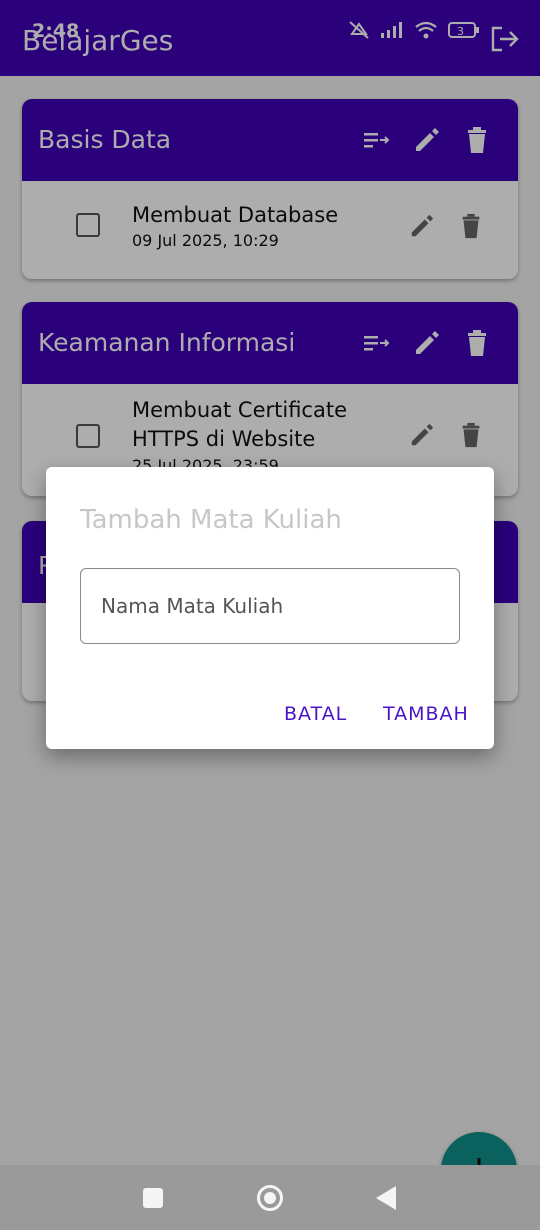 This screenshot has height=1230, width=540. Describe the element at coordinates (315, 714) in the screenshot. I see `cancel-button: BATAL` at that location.